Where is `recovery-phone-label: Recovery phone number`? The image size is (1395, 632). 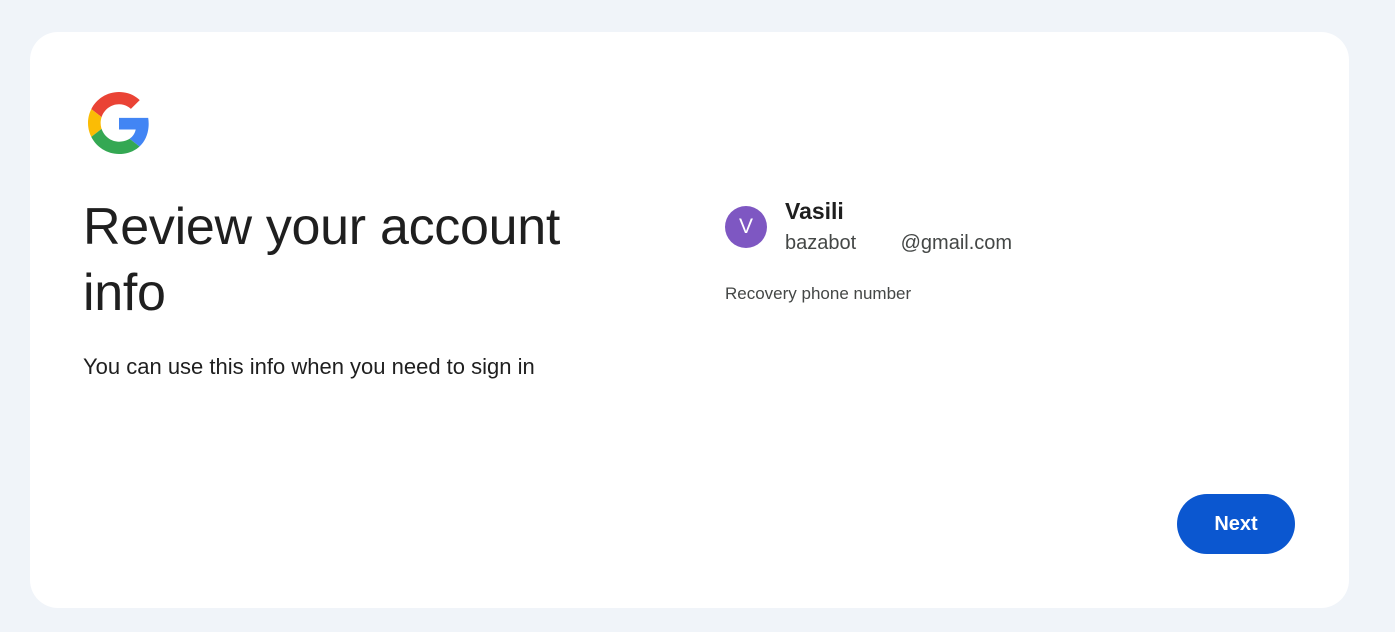 recovery-phone-label: Recovery phone number is located at coordinates (818, 293).